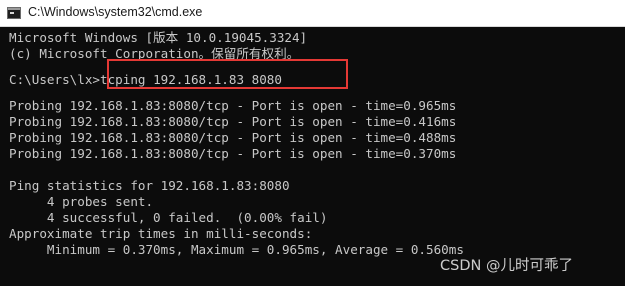 Image resolution: width=625 pixels, height=286 pixels. I want to click on stats-trip-times-line: Approximate trip times in milli-seconds:, so click(161, 233).